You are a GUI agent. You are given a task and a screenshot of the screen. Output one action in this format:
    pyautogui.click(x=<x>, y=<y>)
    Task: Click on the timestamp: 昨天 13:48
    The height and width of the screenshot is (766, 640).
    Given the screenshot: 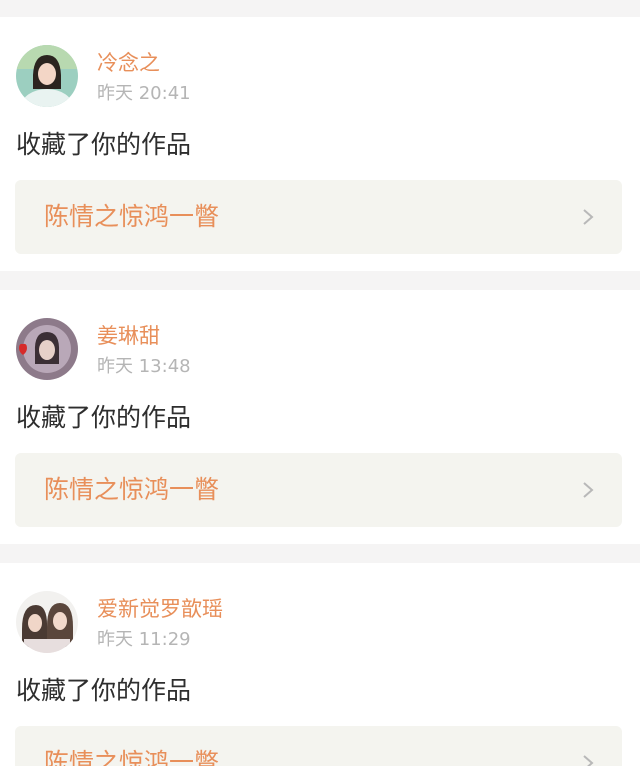 What is the action you would take?
    pyautogui.click(x=144, y=366)
    